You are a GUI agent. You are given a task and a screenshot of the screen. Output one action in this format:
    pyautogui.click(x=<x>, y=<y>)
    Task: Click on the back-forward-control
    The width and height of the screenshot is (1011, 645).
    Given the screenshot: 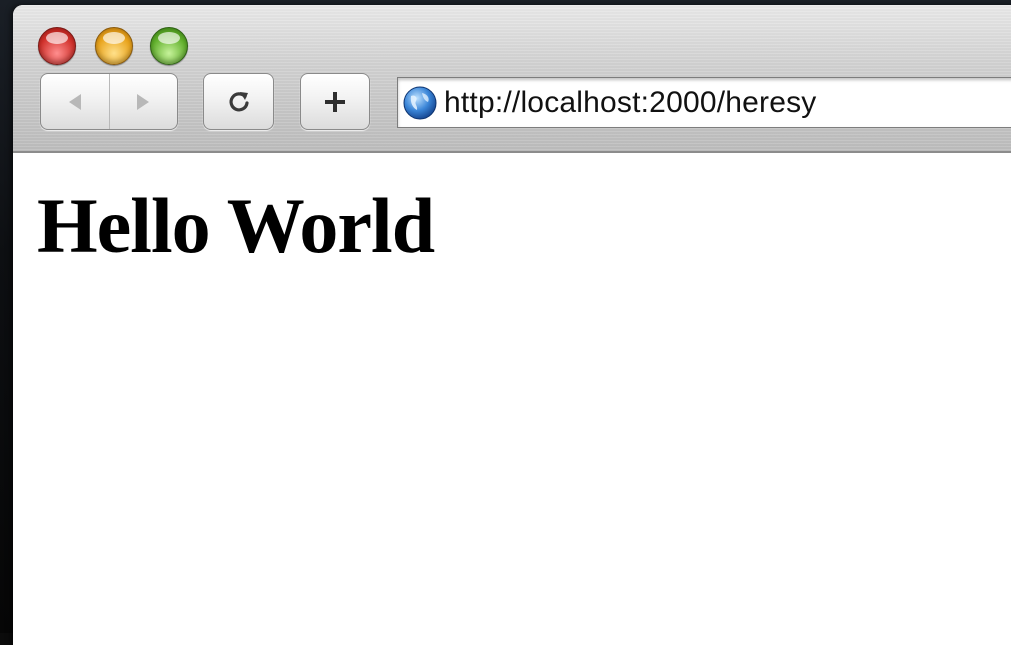 What is the action you would take?
    pyautogui.click(x=109, y=101)
    